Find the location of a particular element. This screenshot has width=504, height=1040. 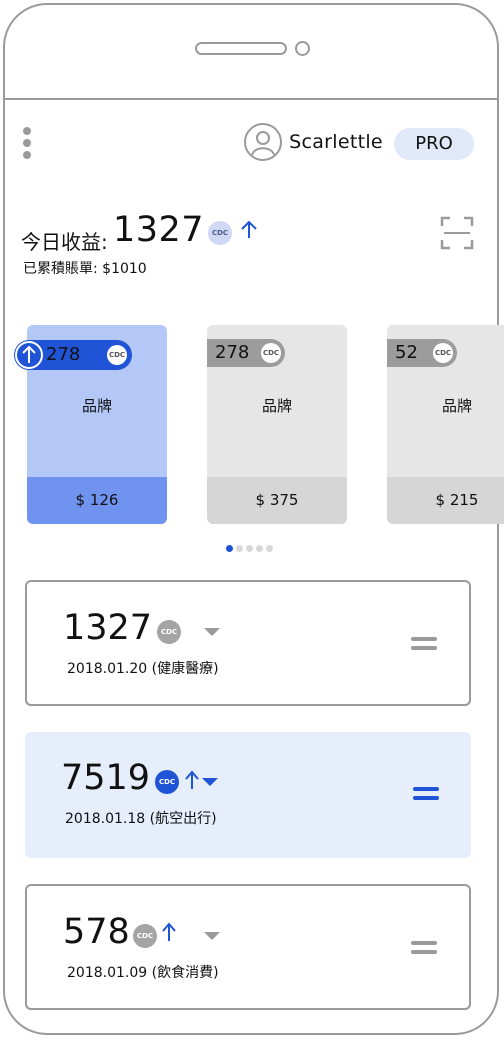

pro-badge: PRO is located at coordinates (434, 144).